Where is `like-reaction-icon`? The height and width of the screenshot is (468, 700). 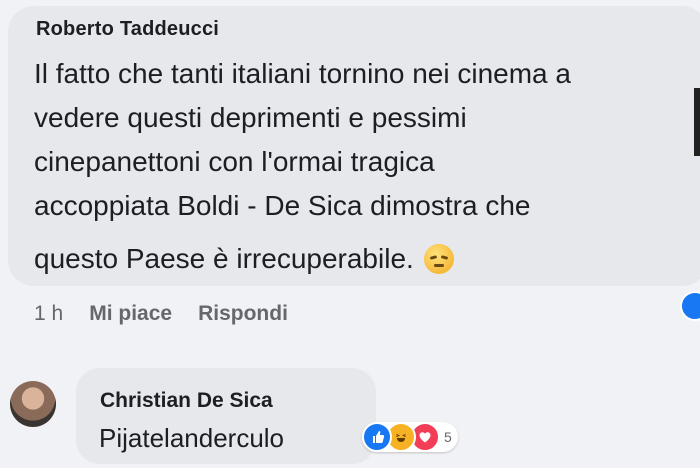 like-reaction-icon is located at coordinates (690, 306).